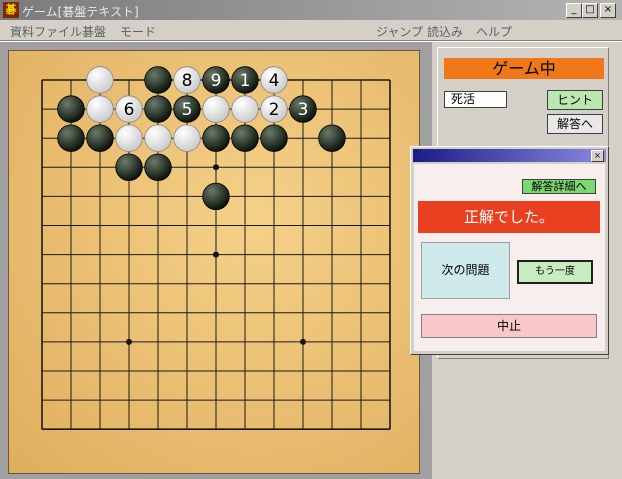  What do you see at coordinates (574, 10) in the screenshot?
I see `minimize-button: _` at bounding box center [574, 10].